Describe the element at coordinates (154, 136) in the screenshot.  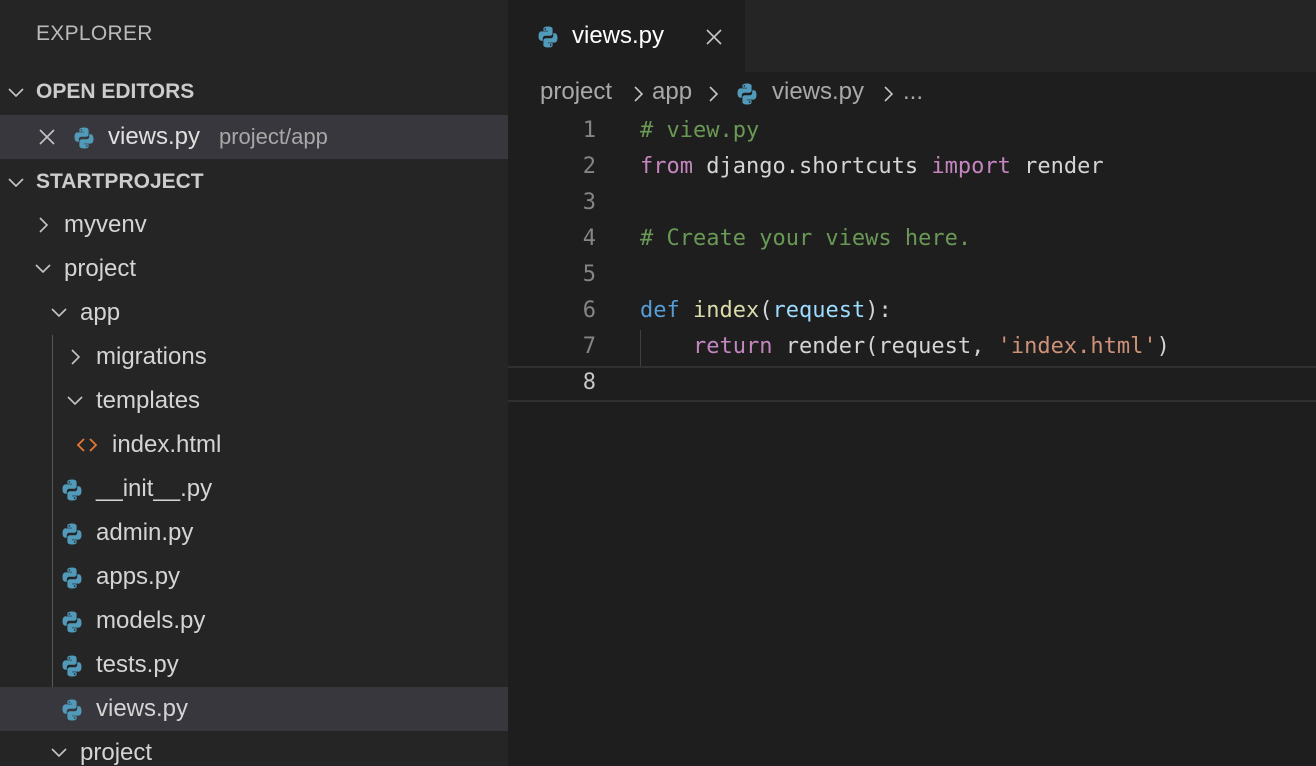
I see `open-editor-filename: views.py` at that location.